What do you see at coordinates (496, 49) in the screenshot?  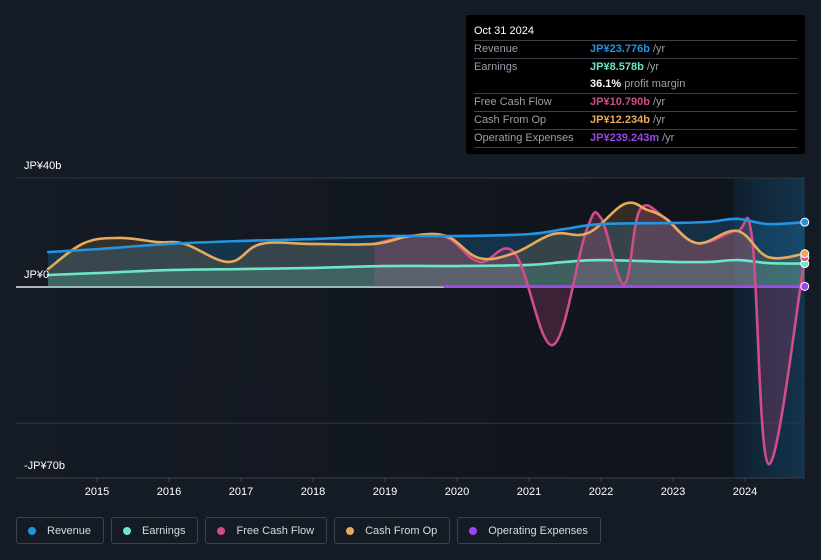 I see `tooltip-label: Revenue` at bounding box center [496, 49].